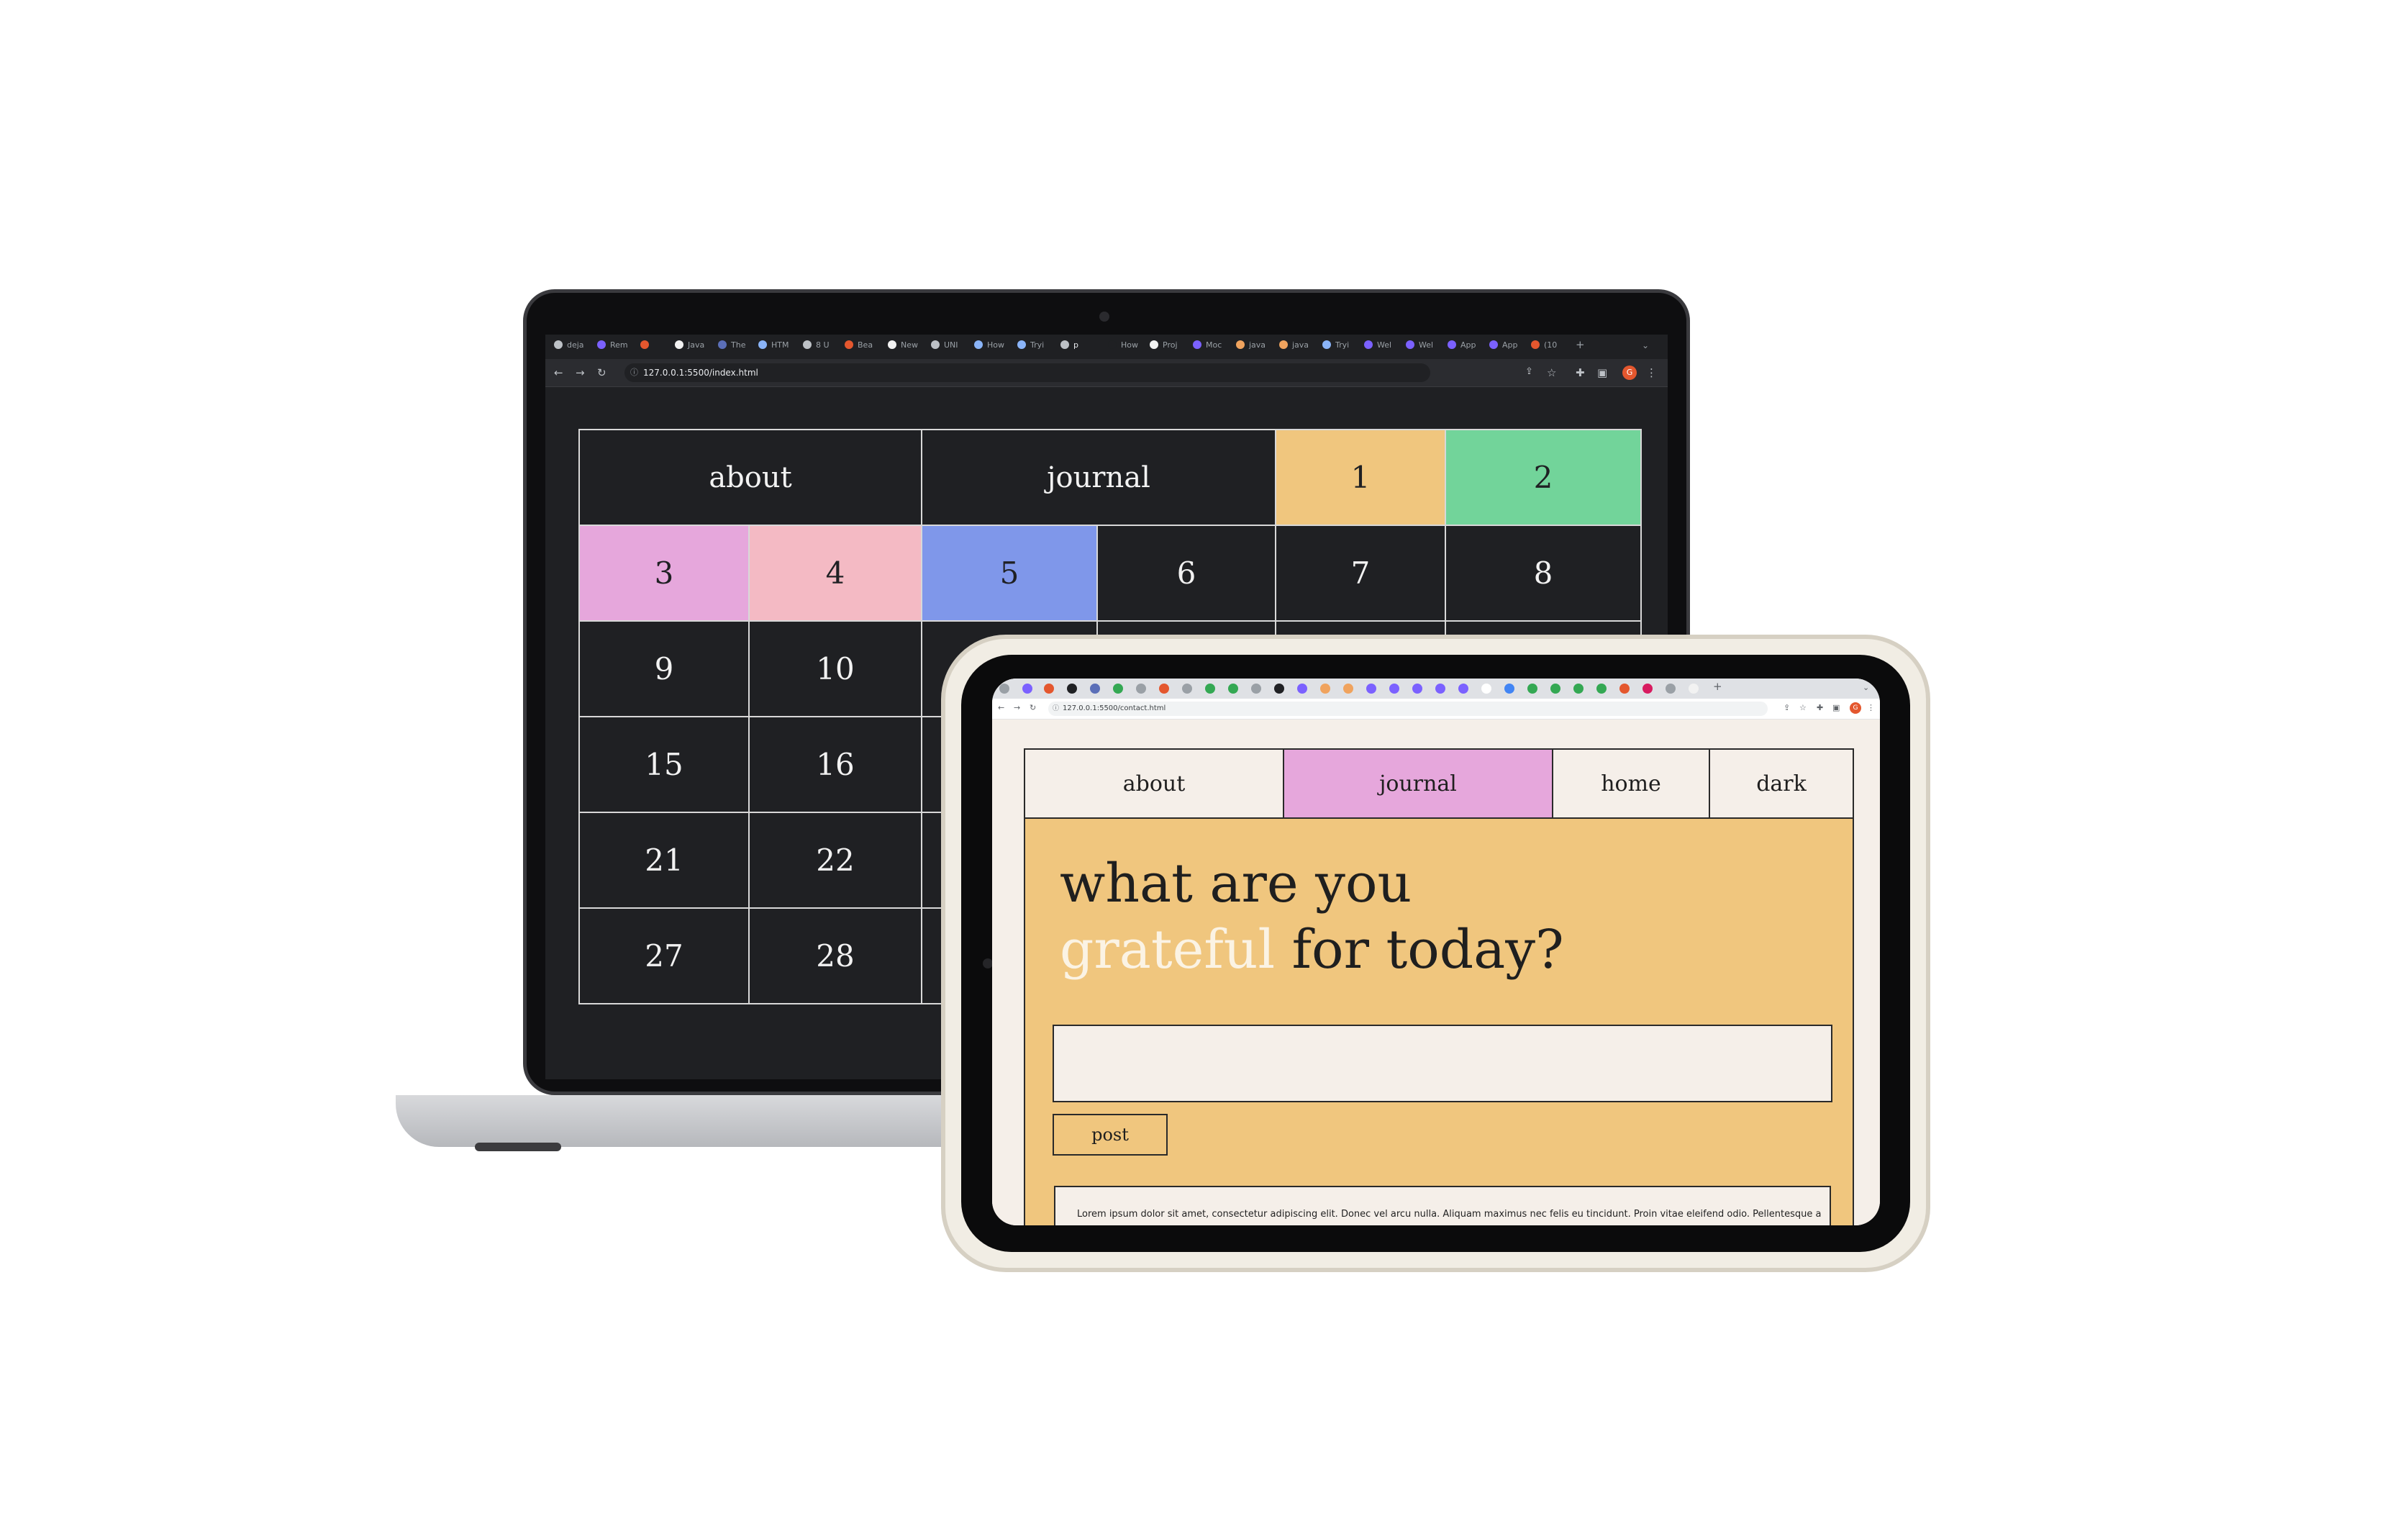 Image resolution: width=2408 pixels, height=1529 pixels. Describe the element at coordinates (835, 668) in the screenshot. I see `day-cell: 10` at that location.